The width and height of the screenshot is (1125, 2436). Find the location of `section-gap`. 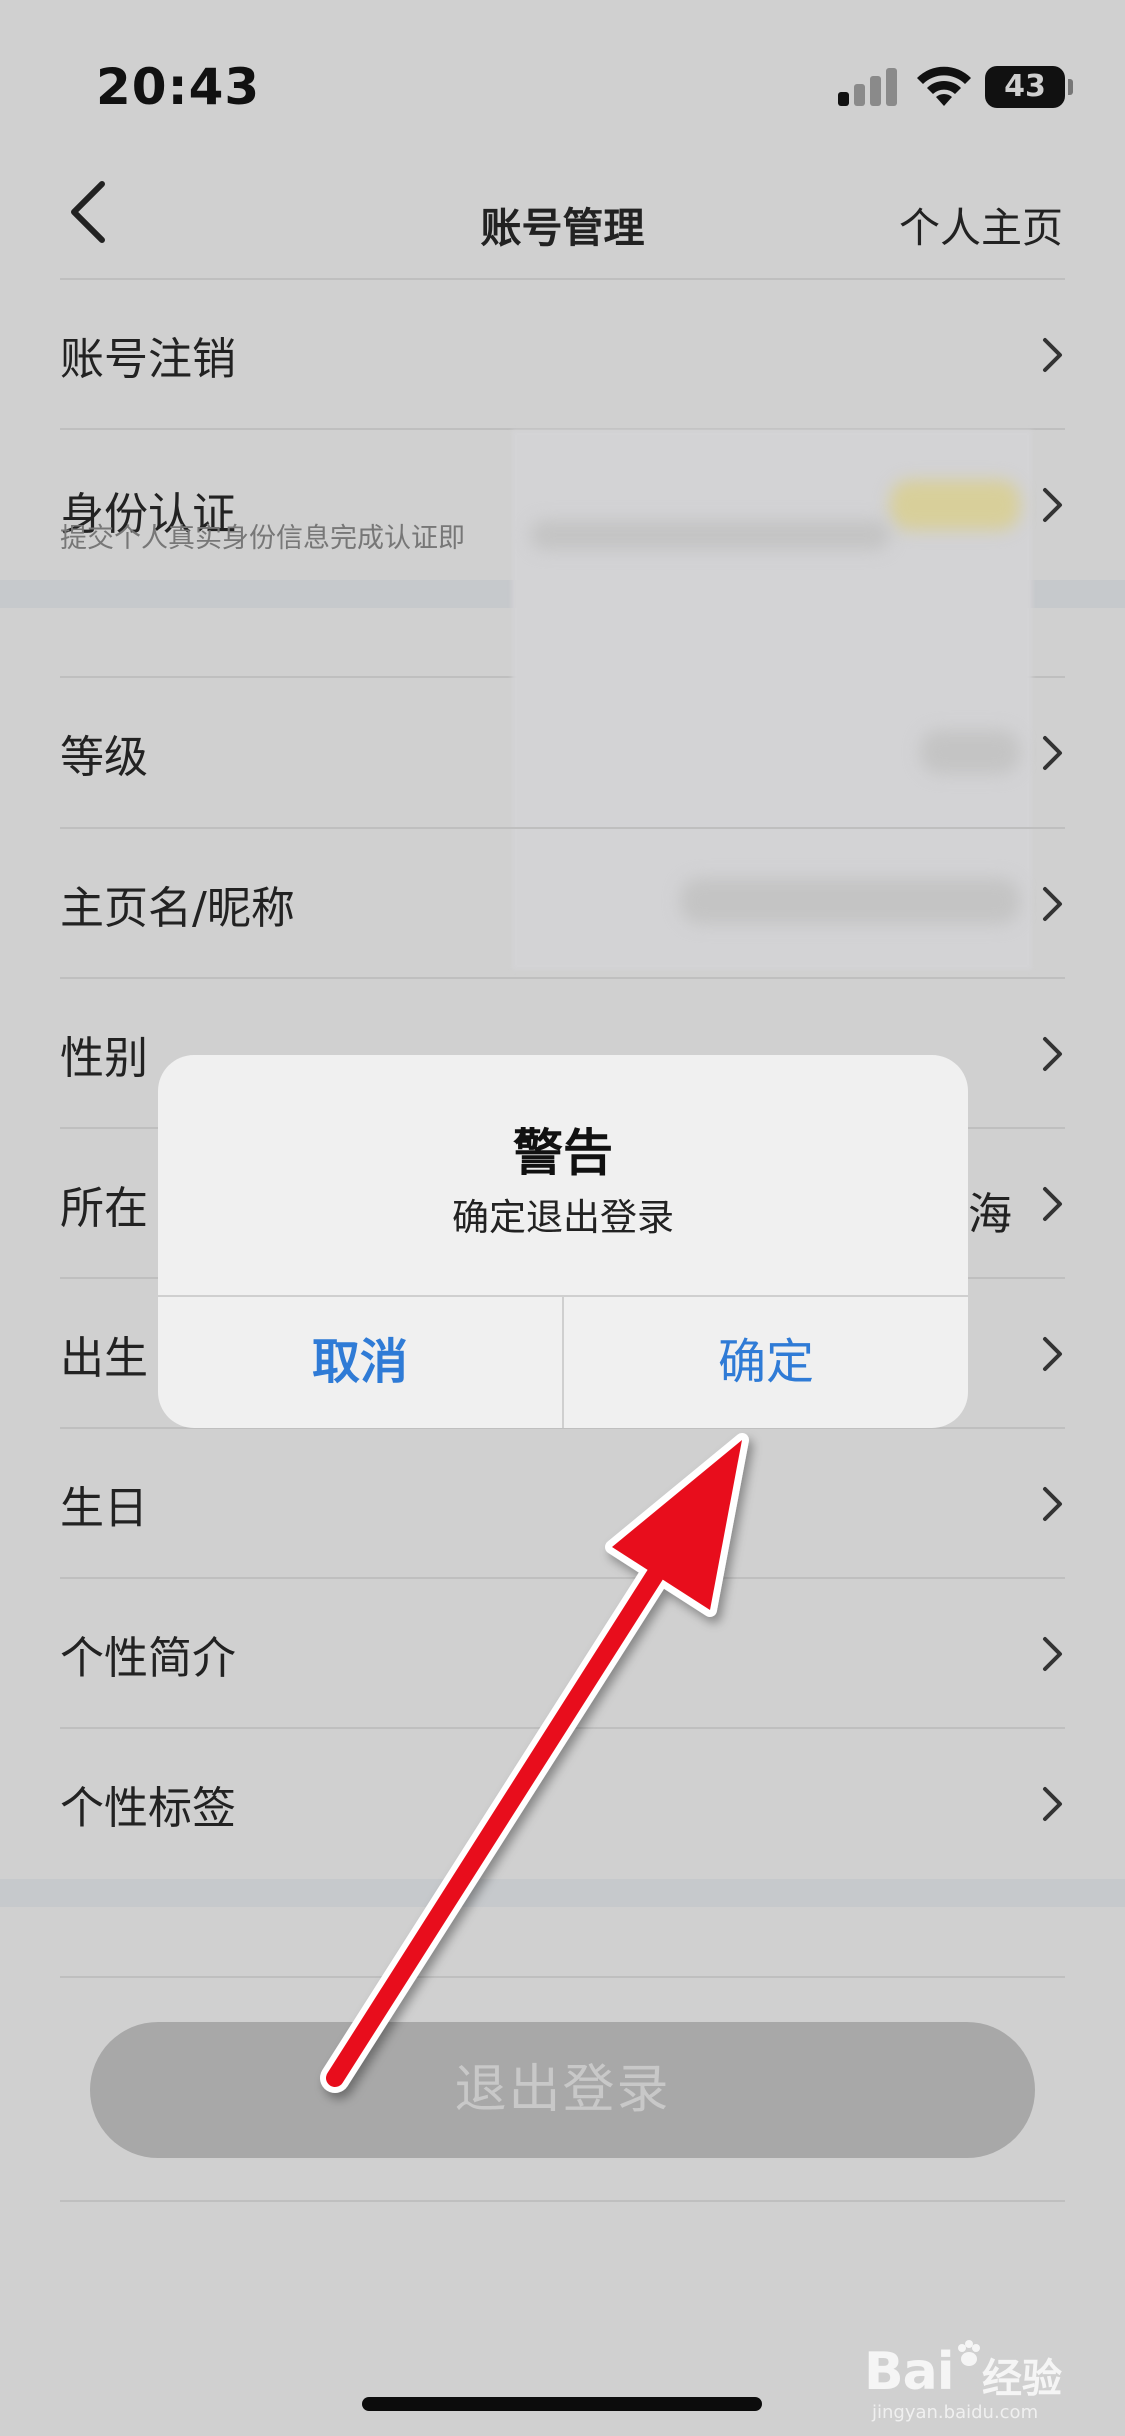

section-gap is located at coordinates (562, 1893).